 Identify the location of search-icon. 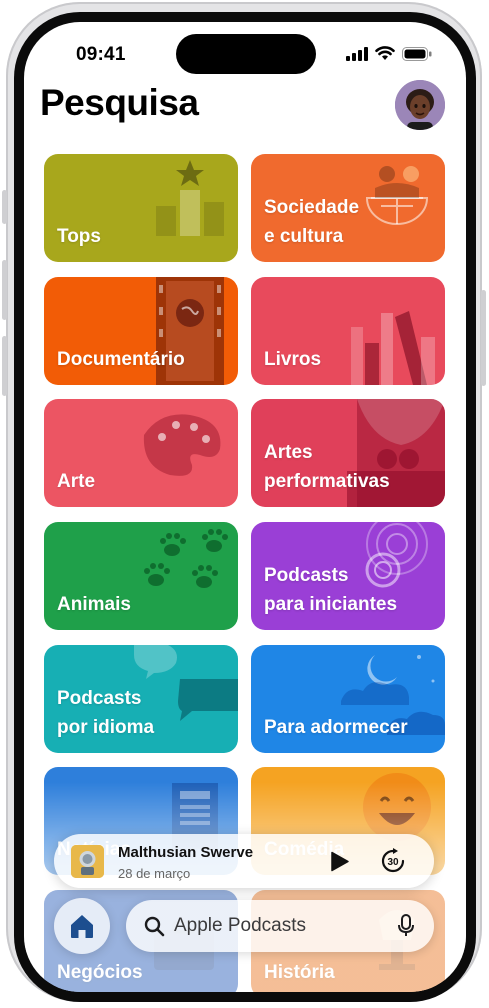
(154, 926).